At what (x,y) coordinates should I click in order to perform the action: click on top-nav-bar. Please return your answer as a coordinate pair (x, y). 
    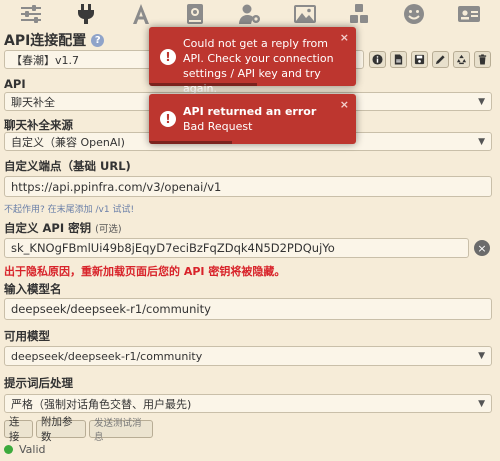
    Looking at the image, I should click on (250, 14).